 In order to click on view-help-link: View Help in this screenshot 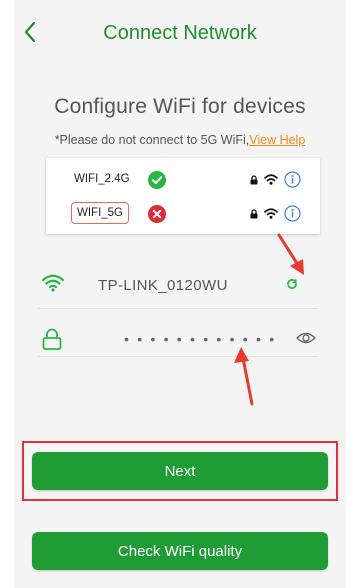, I will do `click(277, 140)`.